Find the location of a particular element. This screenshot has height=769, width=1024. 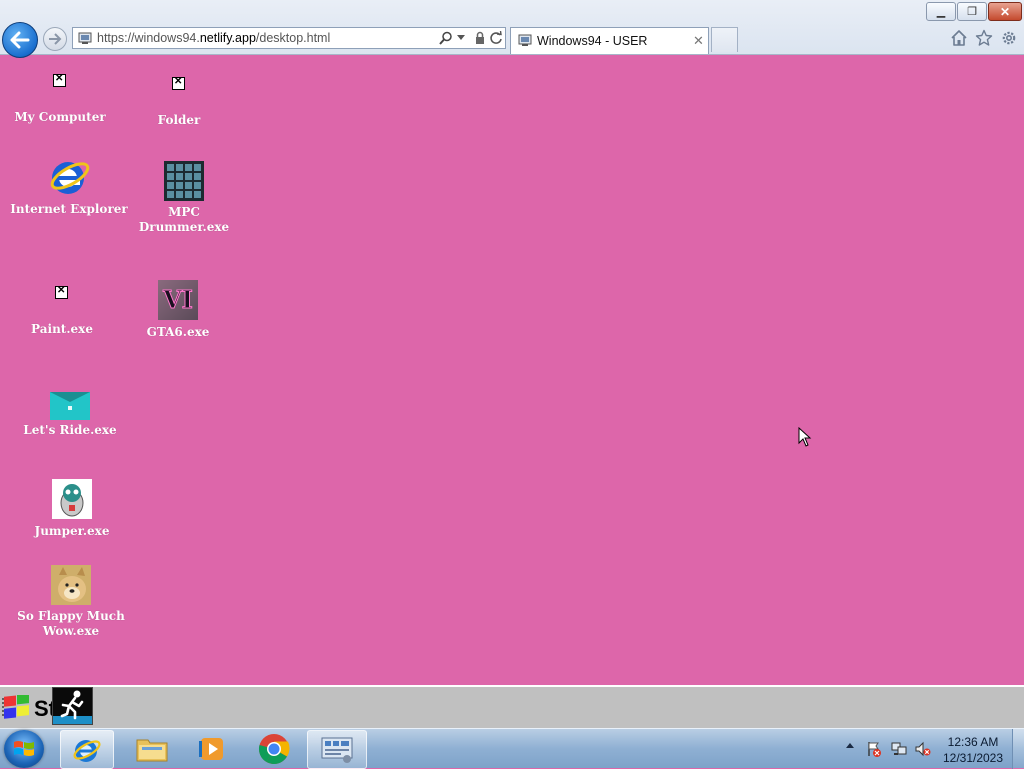

show-desktop-button is located at coordinates (1018, 749).